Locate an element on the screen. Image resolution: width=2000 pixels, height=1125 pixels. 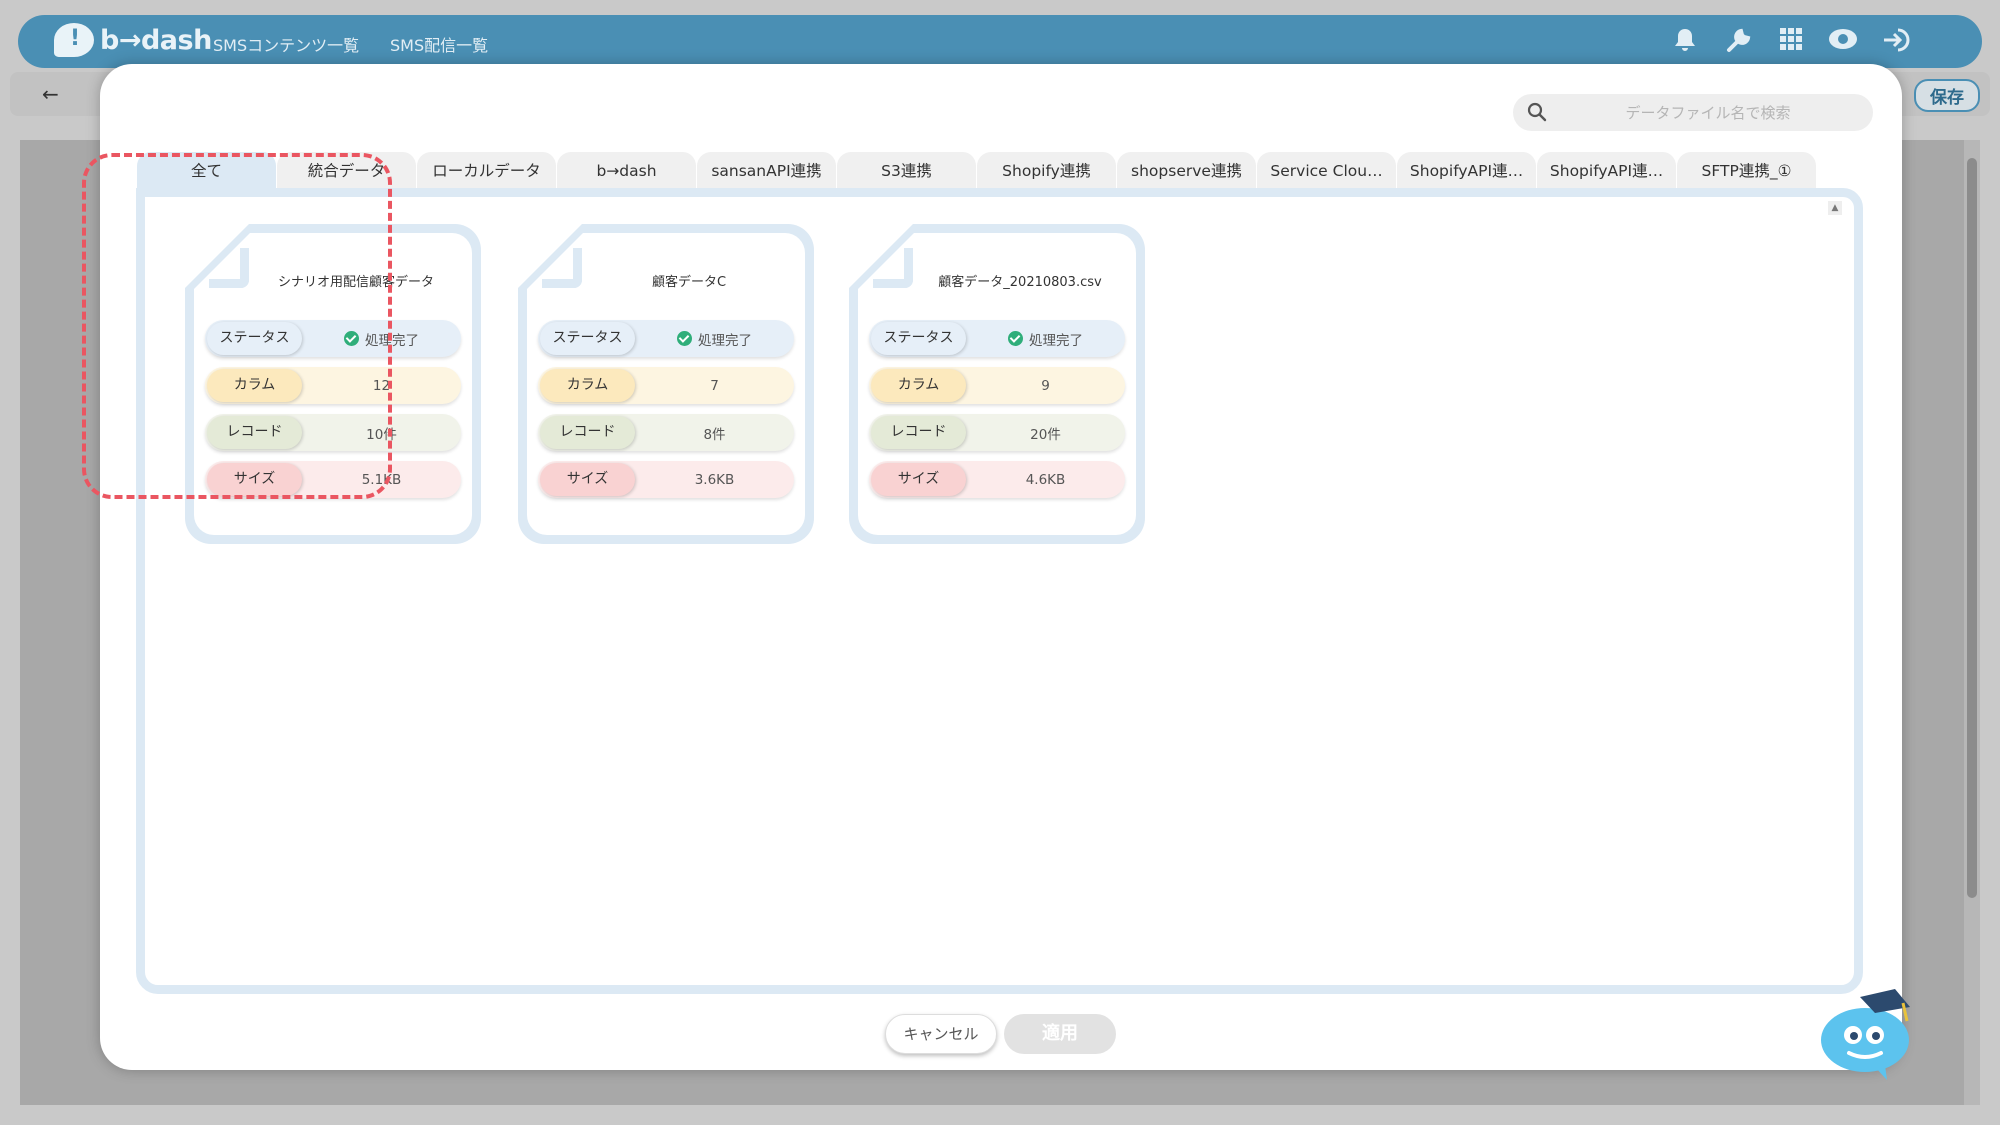
scroll-up-arrow-icon: ▲ is located at coordinates (1835, 208).